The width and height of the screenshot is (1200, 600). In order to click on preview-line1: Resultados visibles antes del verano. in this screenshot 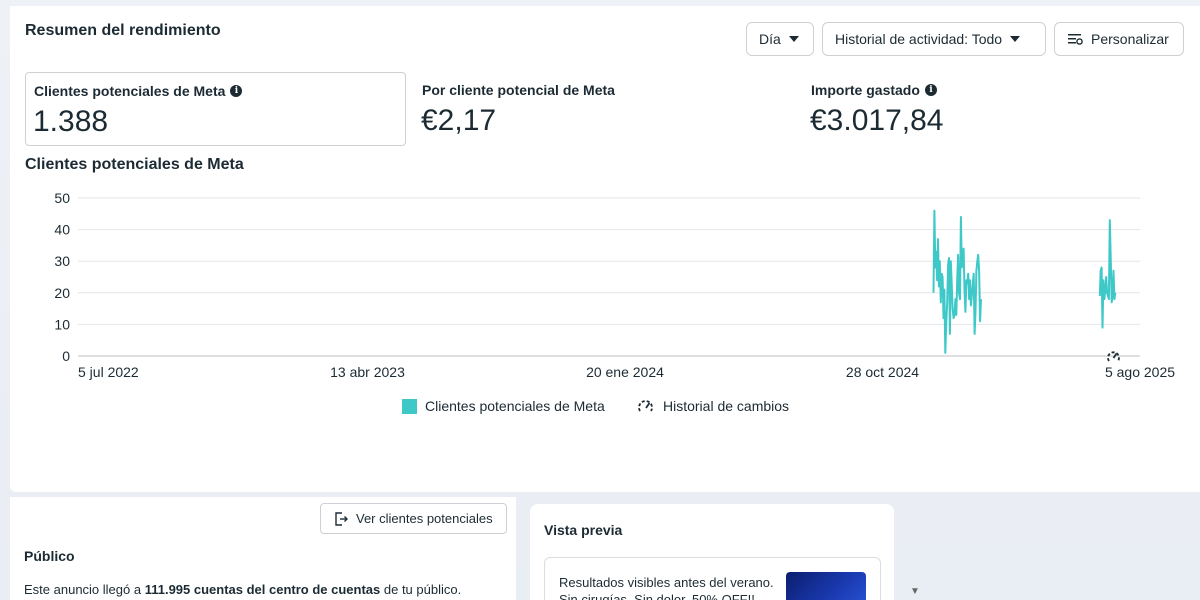, I will do `click(666, 582)`.